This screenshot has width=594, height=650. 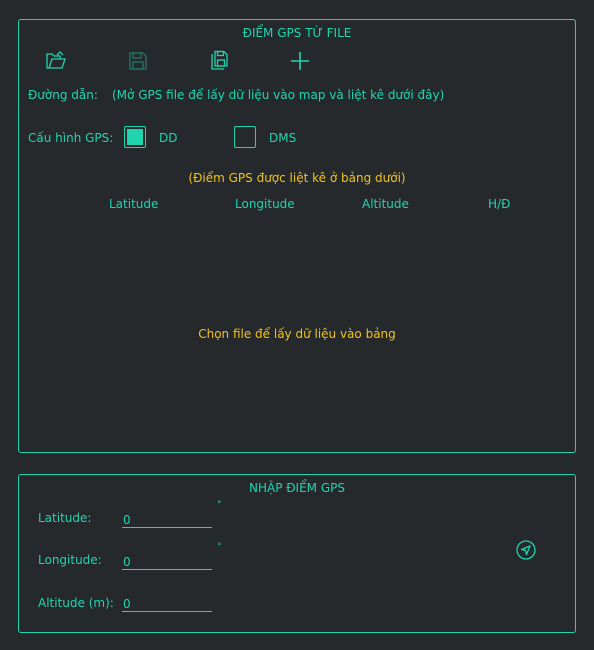 I want to click on dms-label: DMS, so click(x=283, y=138).